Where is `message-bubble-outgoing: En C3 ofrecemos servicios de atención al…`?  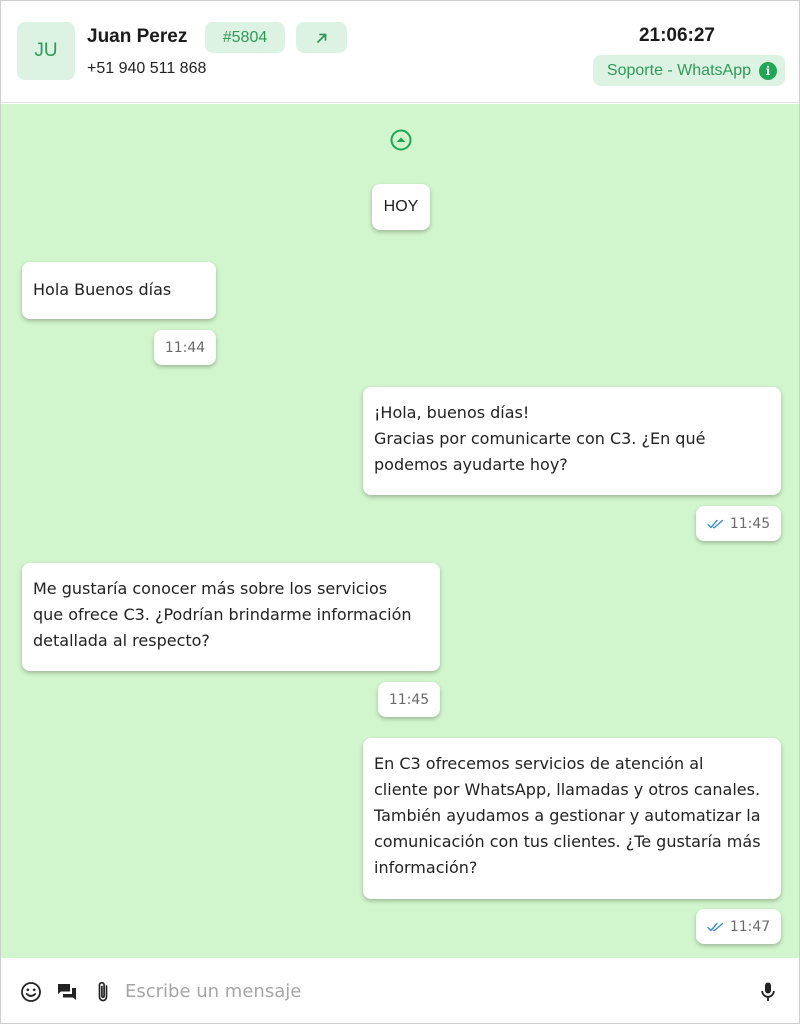 message-bubble-outgoing: En C3 ofrecemos servicios de atención al… is located at coordinates (572, 818).